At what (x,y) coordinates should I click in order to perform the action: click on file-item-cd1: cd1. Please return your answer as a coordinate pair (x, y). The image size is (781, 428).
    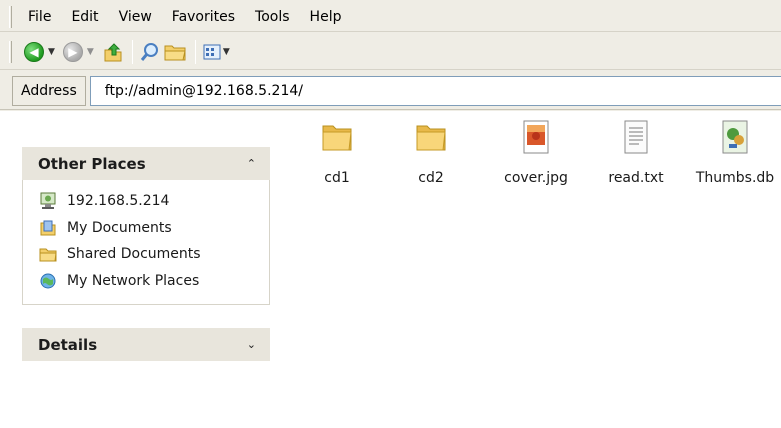
    Looking at the image, I should click on (337, 151).